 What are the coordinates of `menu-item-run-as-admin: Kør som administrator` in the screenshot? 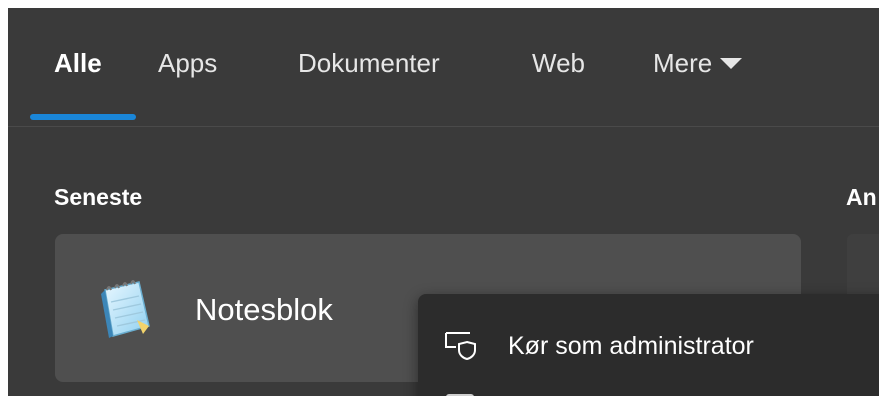 It's located at (648, 344).